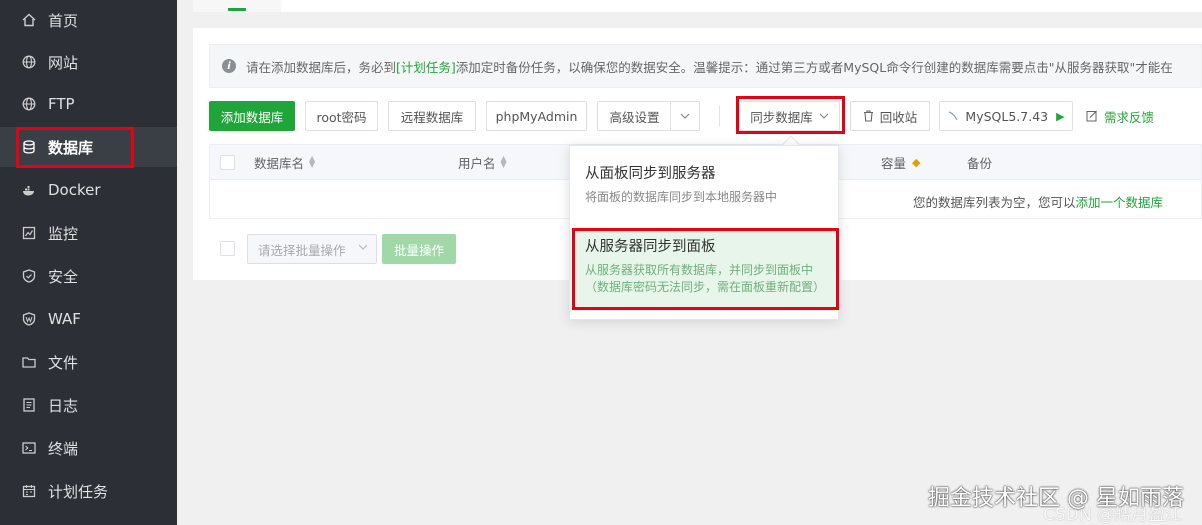 This screenshot has height=525, width=1202. What do you see at coordinates (29, 190) in the screenshot?
I see `docker-icon` at bounding box center [29, 190].